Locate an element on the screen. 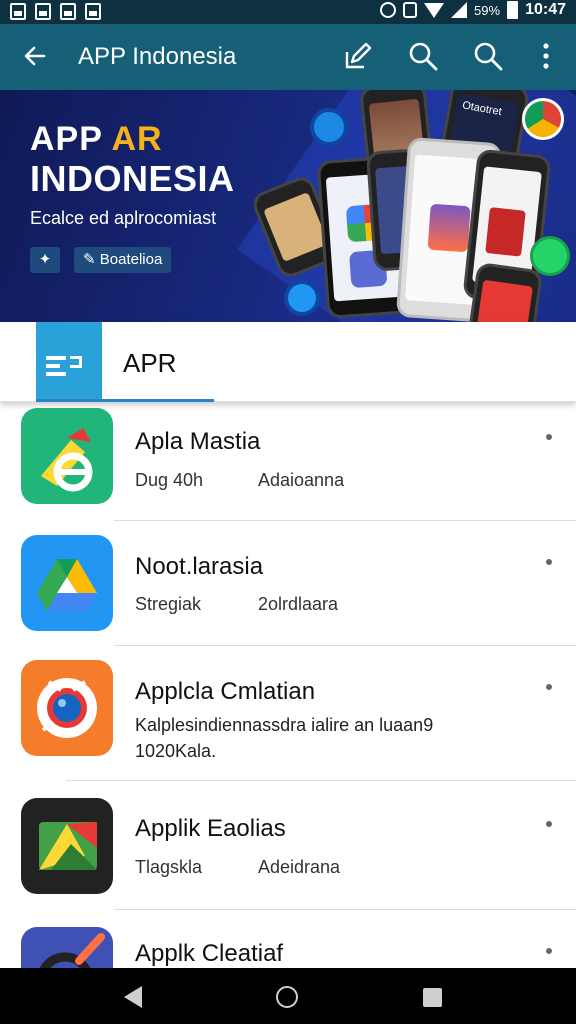  banner-subtitle: Ecalce ed aplrocomiast is located at coordinates (123, 218).